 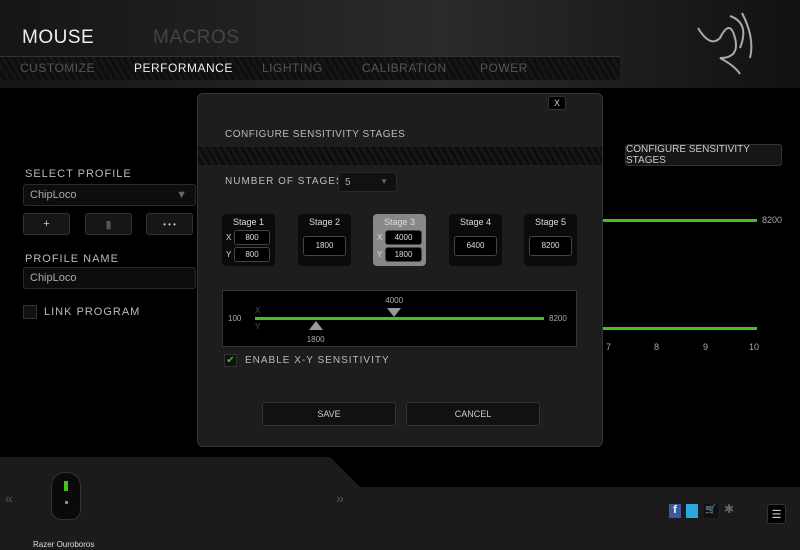 What do you see at coordinates (473, 414) in the screenshot?
I see `cancel-button: CANCEL` at bounding box center [473, 414].